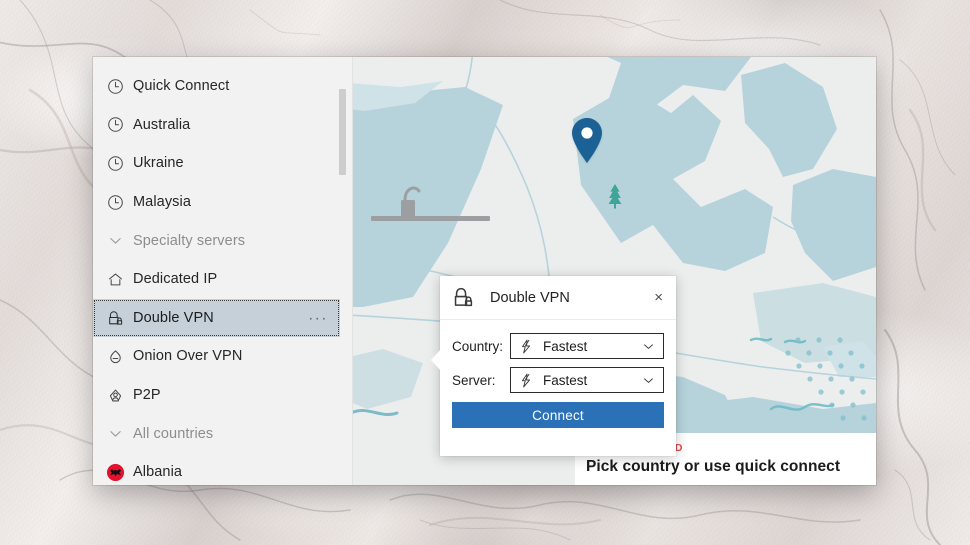 This screenshot has width=970, height=545. What do you see at coordinates (223, 279) in the screenshot?
I see `sidebar-item-dedicated-ip: Dedicated IP` at bounding box center [223, 279].